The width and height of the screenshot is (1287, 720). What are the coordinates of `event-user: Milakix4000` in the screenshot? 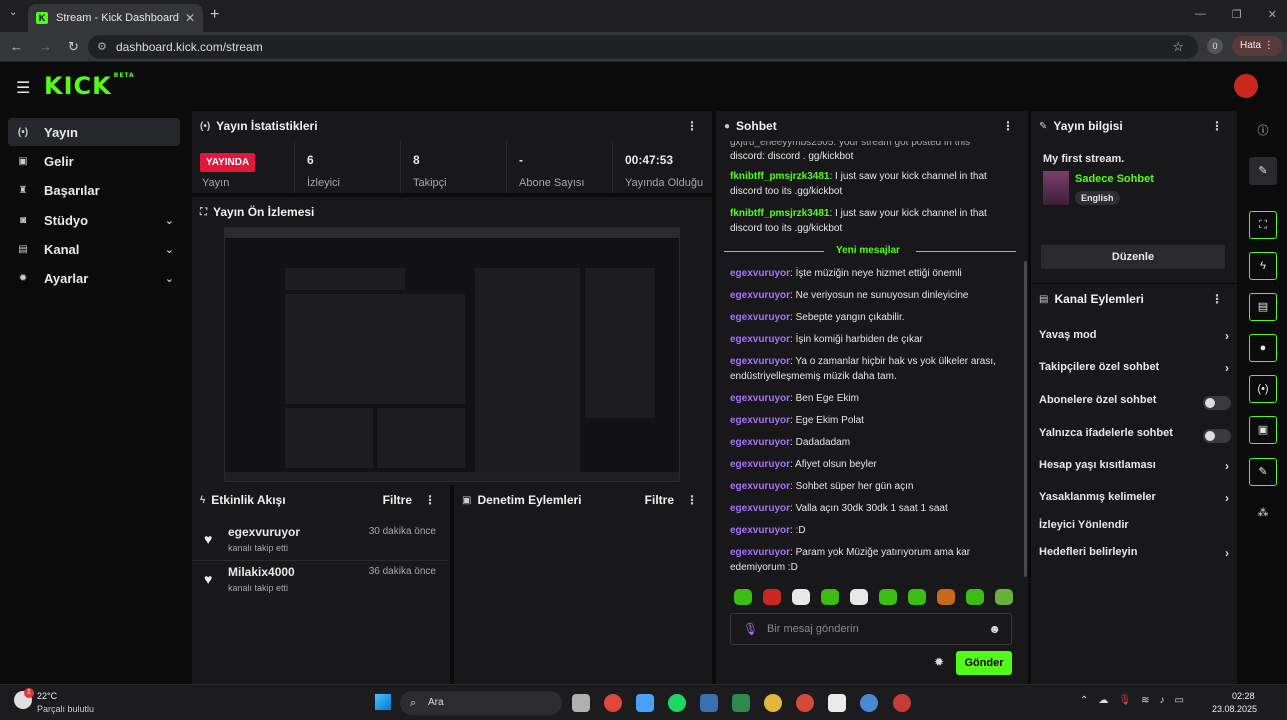 It's located at (261, 572).